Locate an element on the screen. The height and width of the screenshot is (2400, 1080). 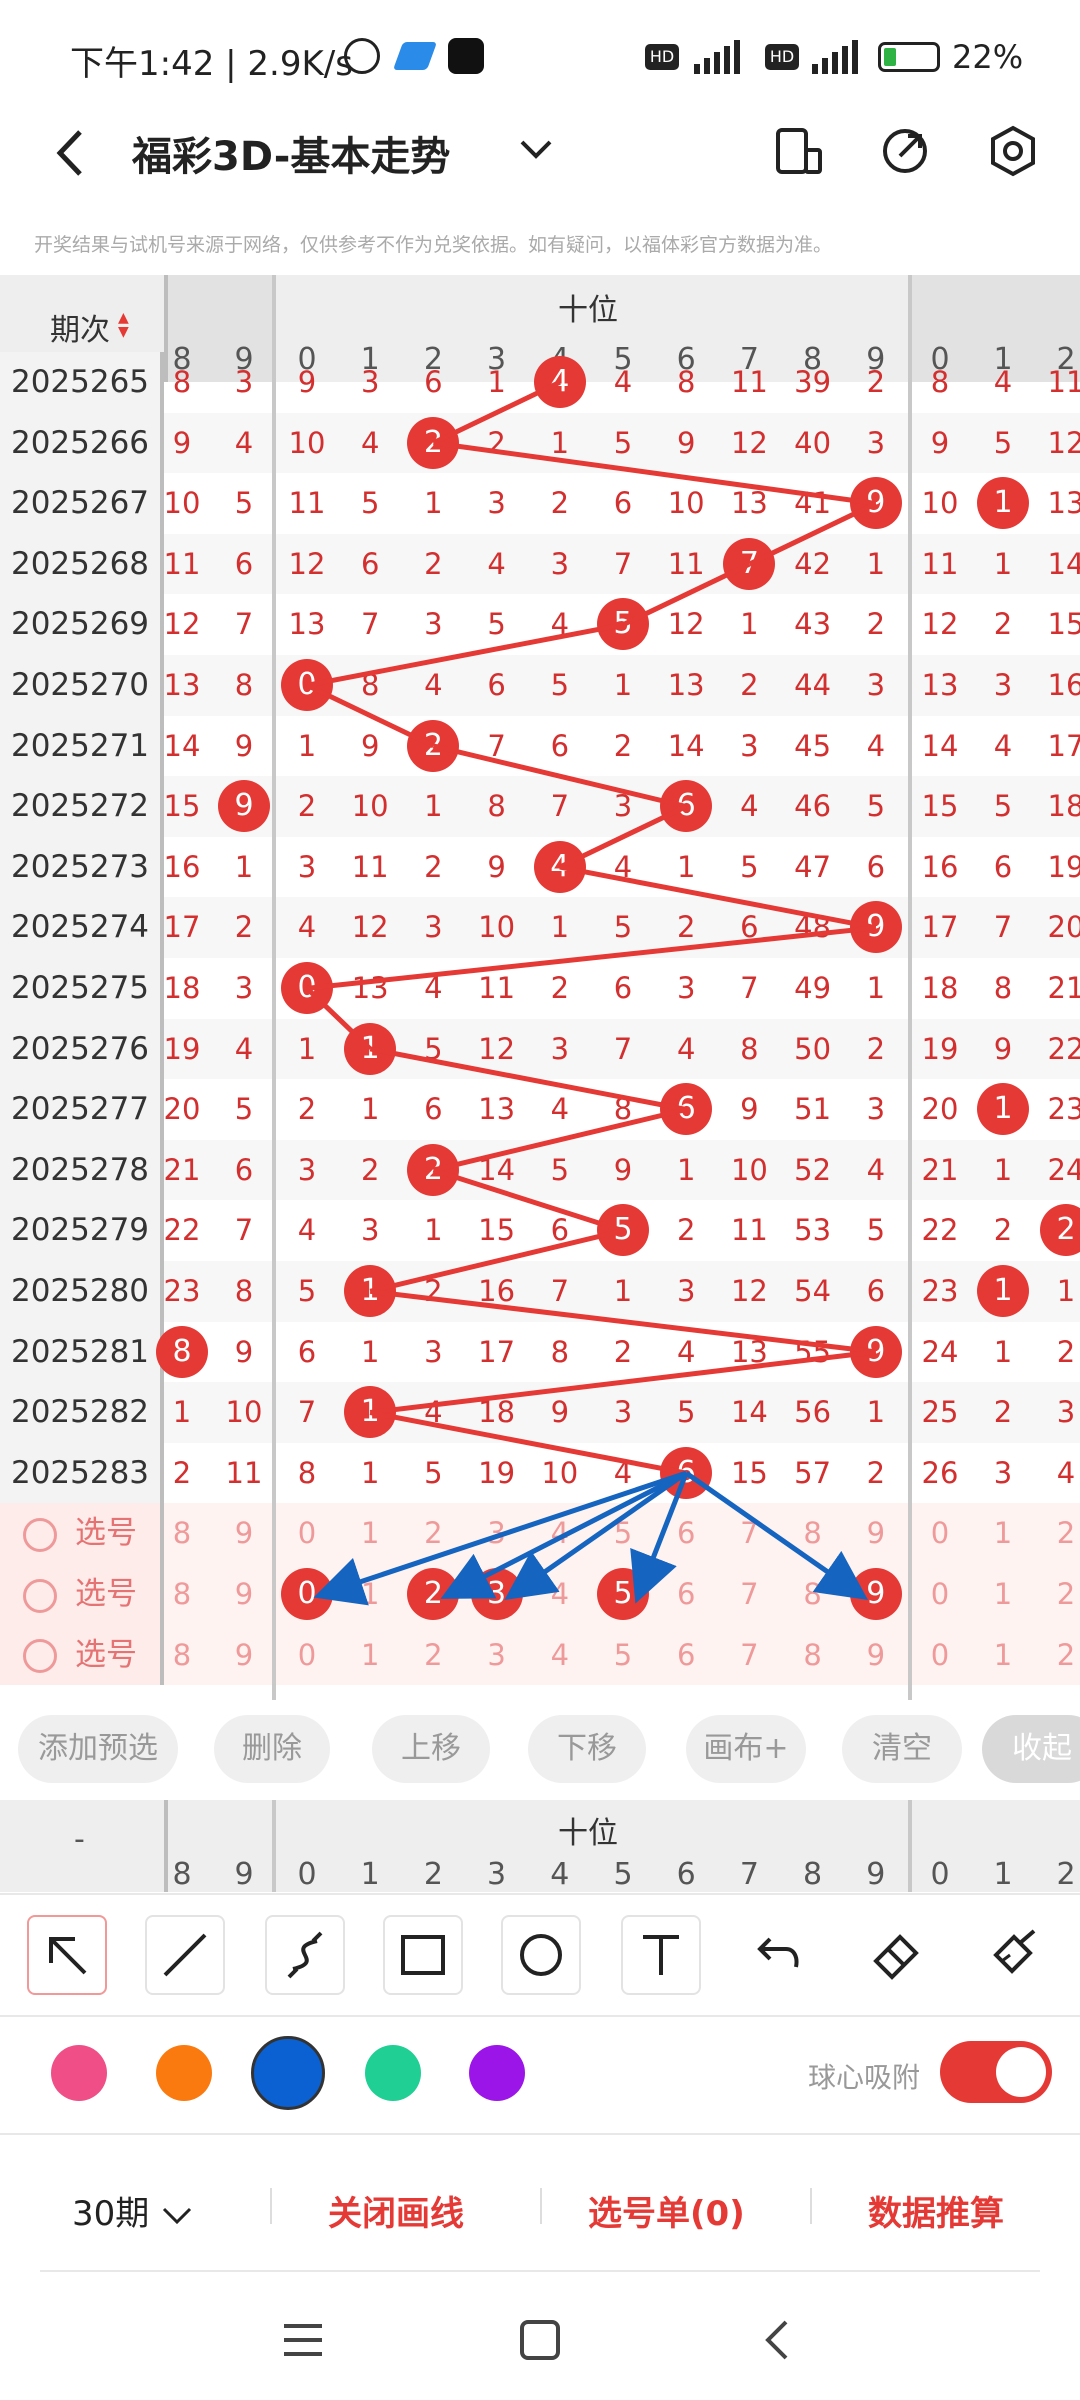
circle-tool is located at coordinates (541, 1955).